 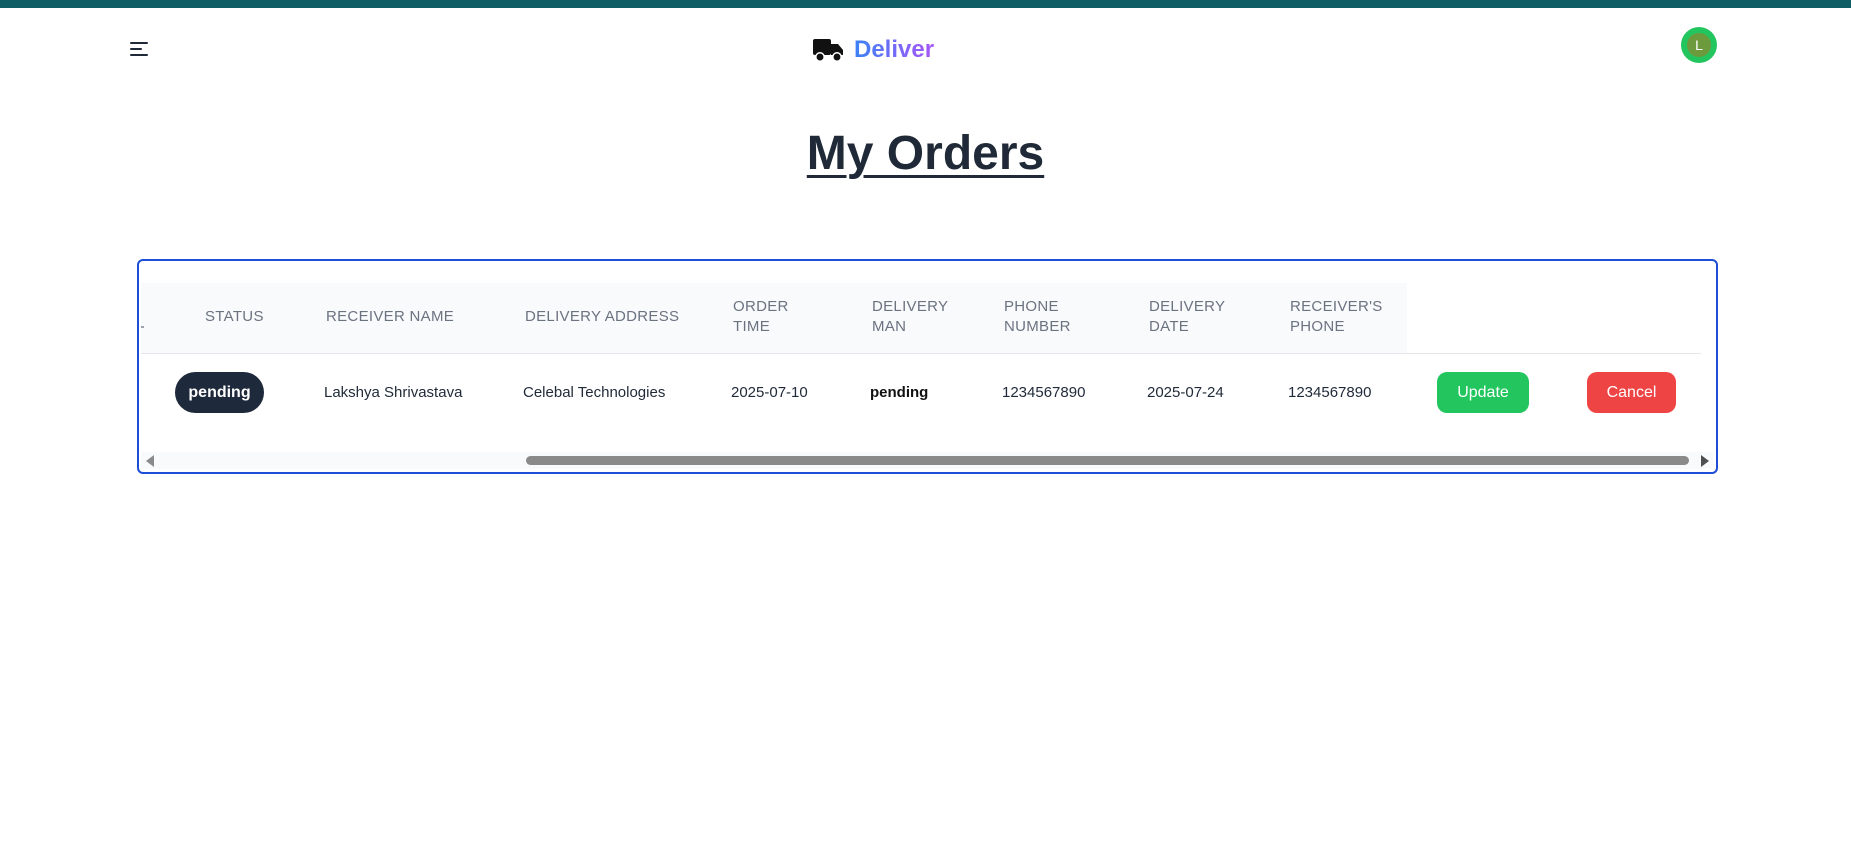 What do you see at coordinates (390, 316) in the screenshot?
I see `column-header-receiver-name: RECEIVER NAME` at bounding box center [390, 316].